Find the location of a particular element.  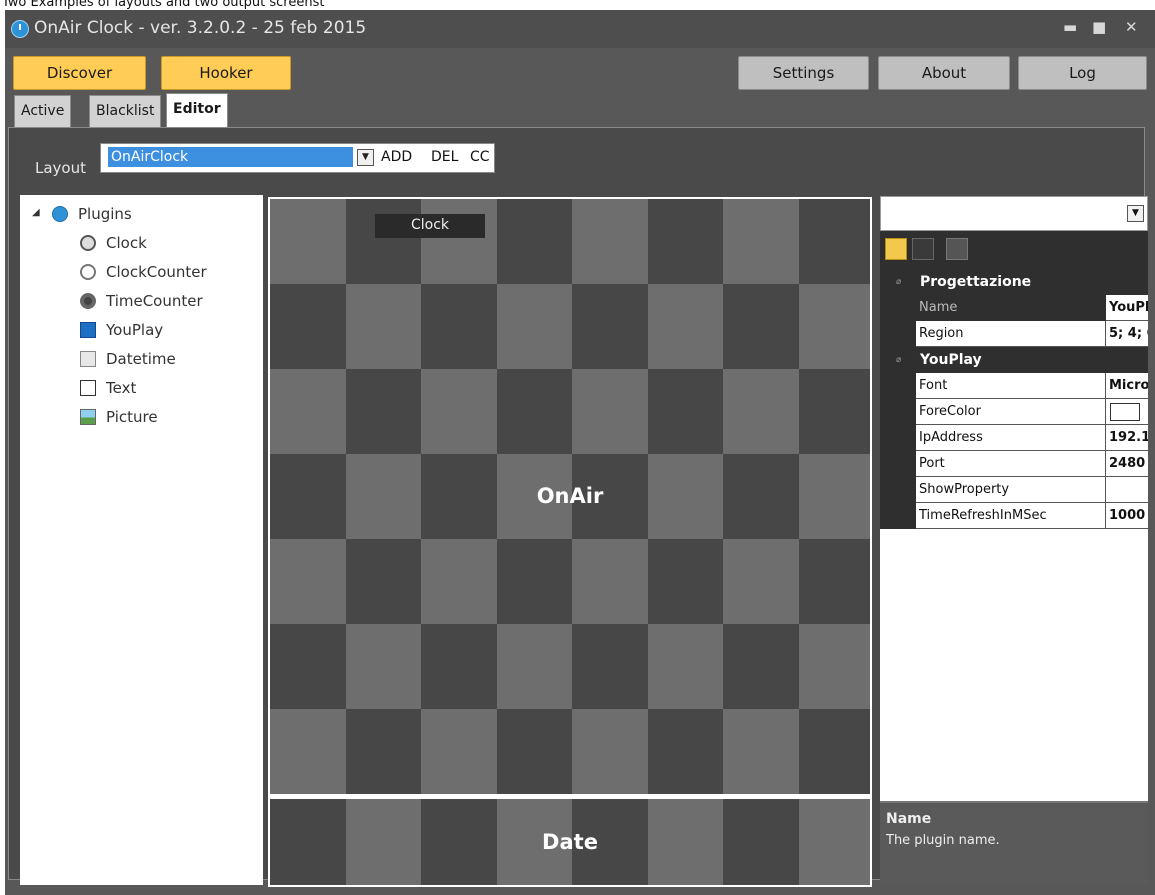

property-object-selector: ▼ is located at coordinates (1014, 213).